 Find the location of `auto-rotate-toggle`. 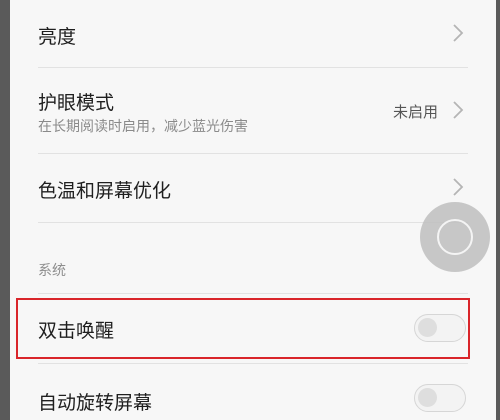

auto-rotate-toggle is located at coordinates (440, 398).